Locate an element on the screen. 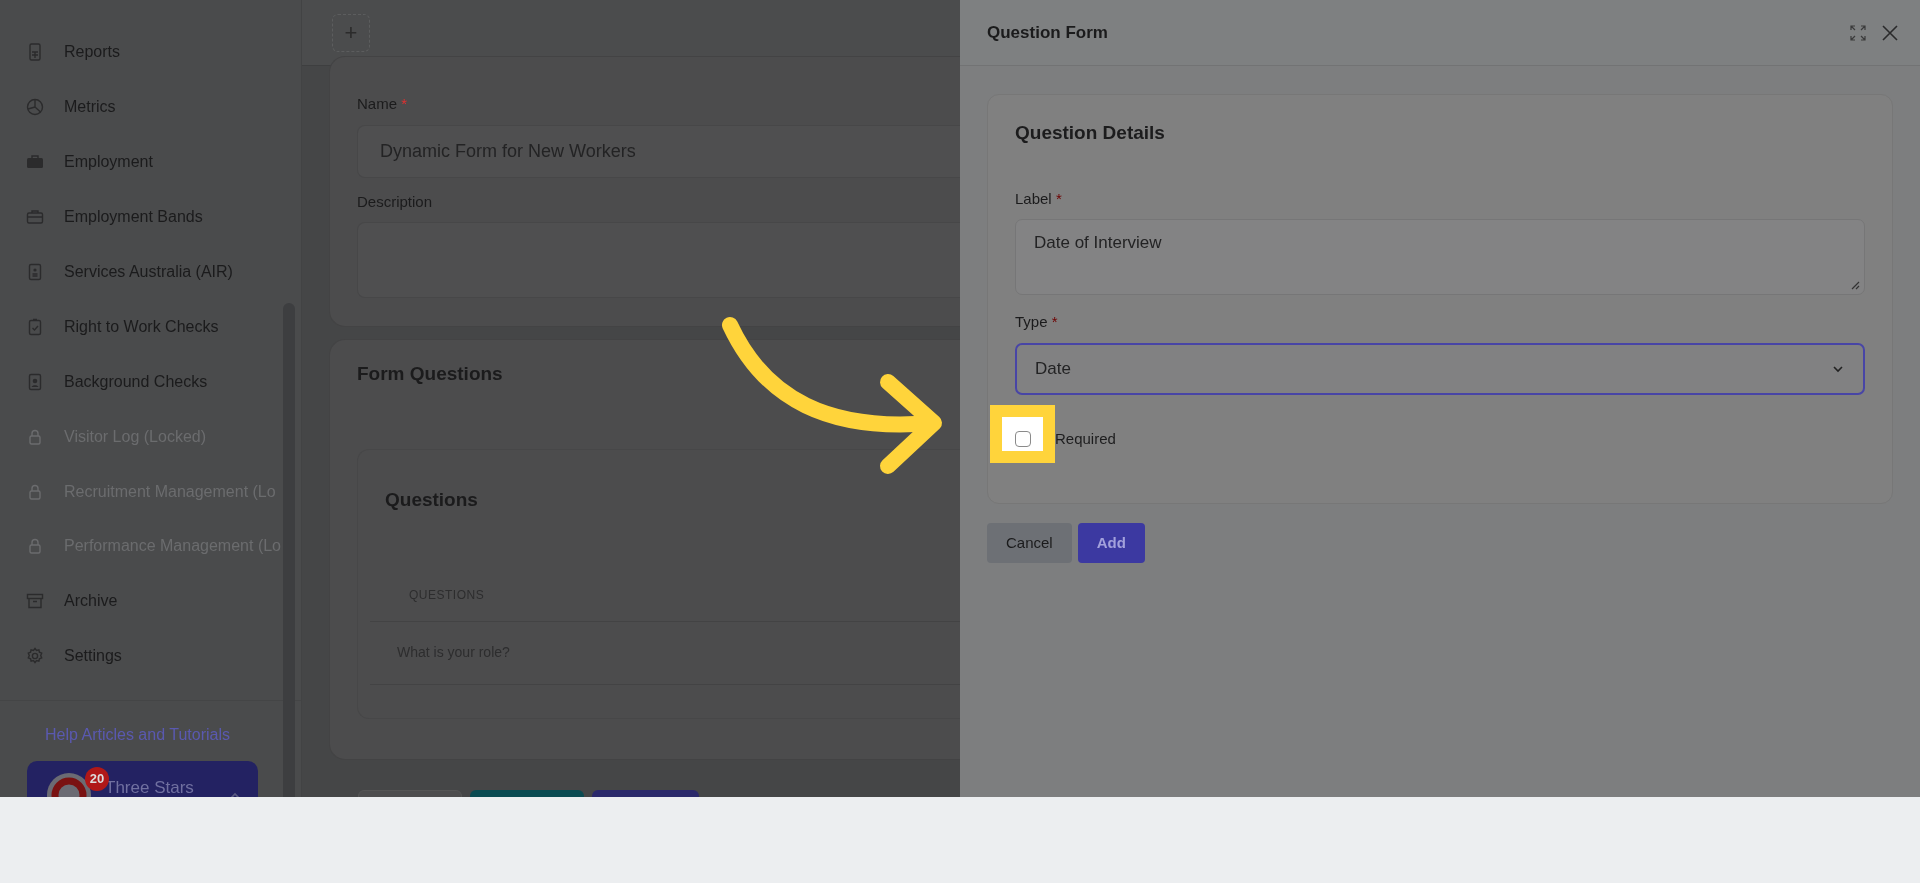 The image size is (1920, 883). scrollbar-thumb is located at coordinates (289, 550).